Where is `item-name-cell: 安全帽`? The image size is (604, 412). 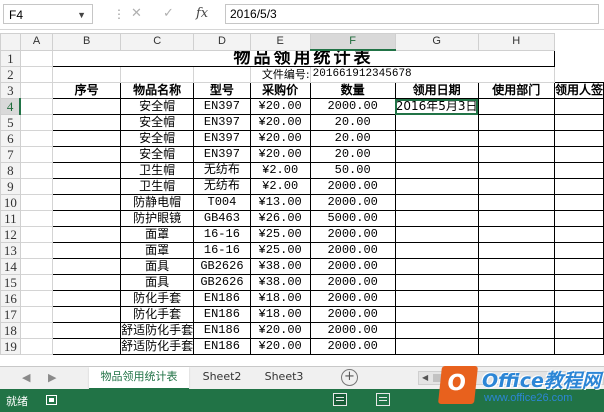
item-name-cell: 安全帽 is located at coordinates (157, 138).